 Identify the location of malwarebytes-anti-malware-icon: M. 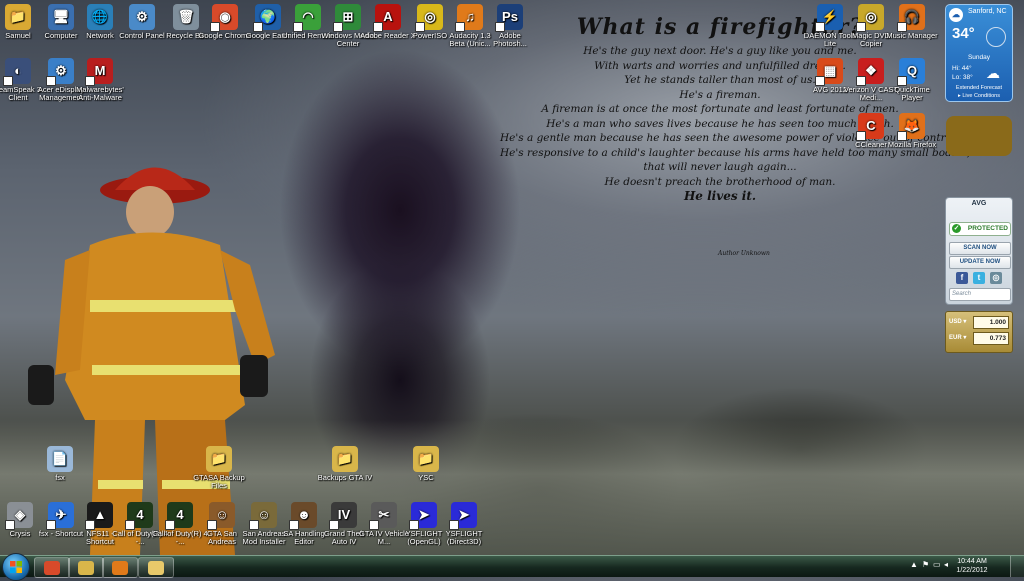
(99, 72).